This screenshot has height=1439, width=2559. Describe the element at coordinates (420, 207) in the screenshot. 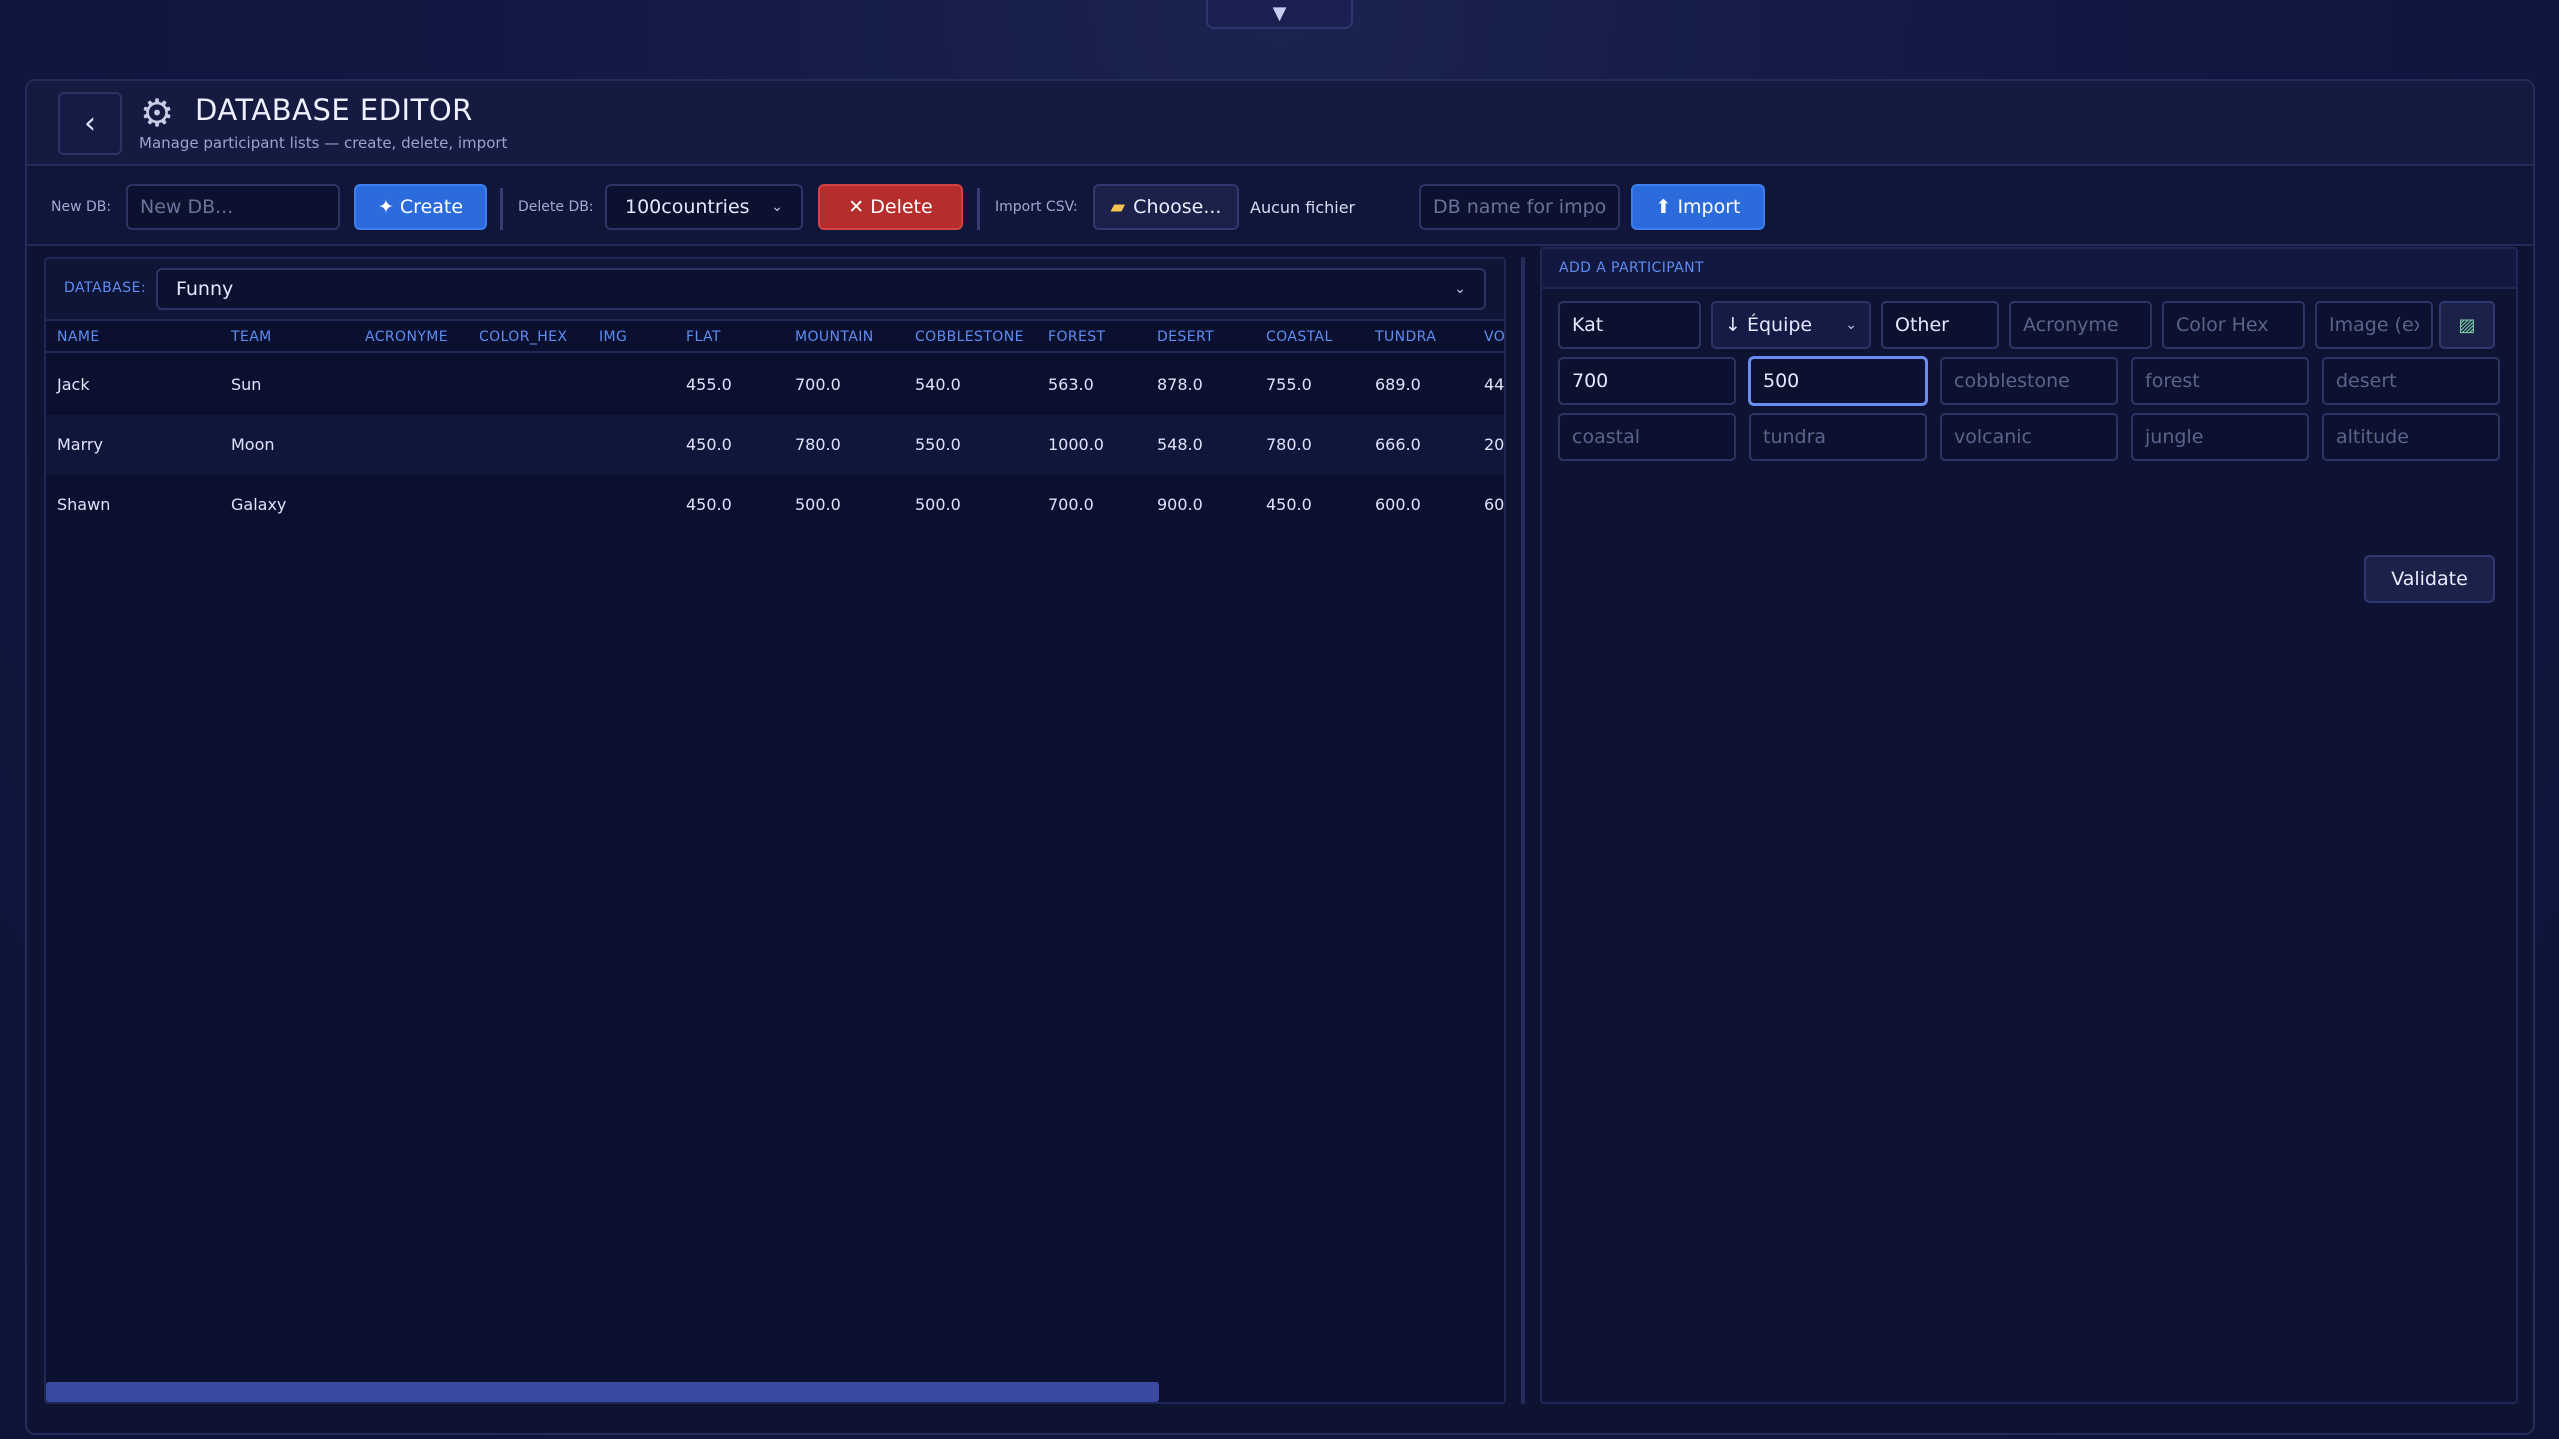

I see `create-button: ✦ Create` at that location.